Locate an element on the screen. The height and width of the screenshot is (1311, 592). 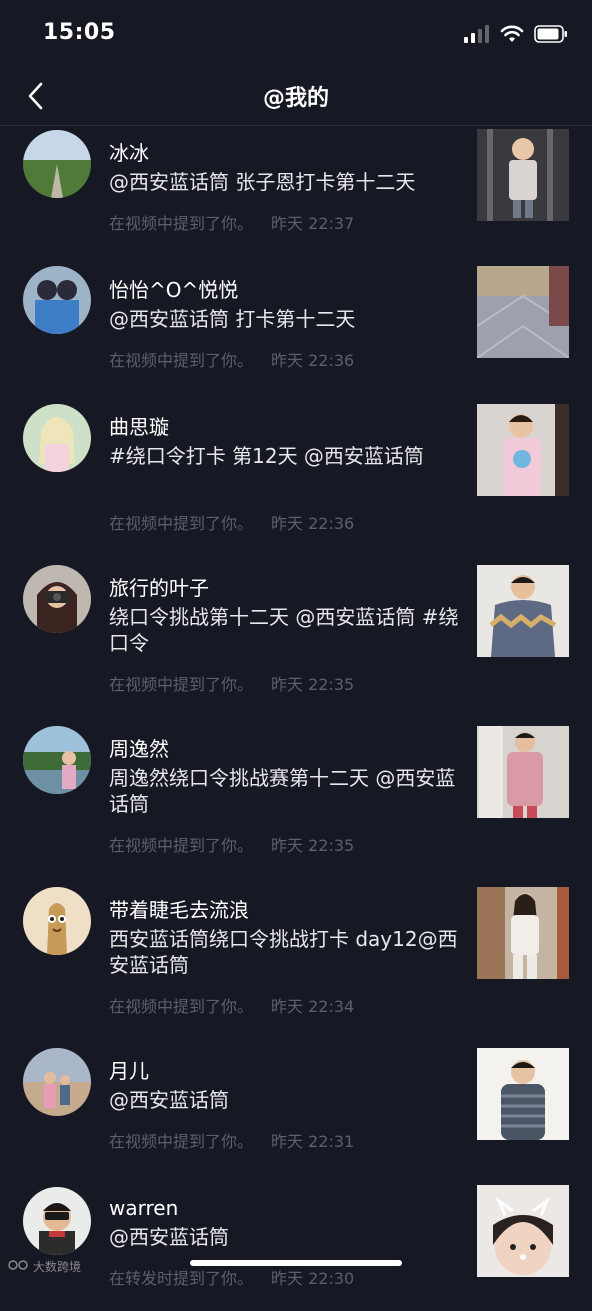
list-item: 冰冰 @西安蓝话筒 张子恩打卡第十二天 在视频中提到了你。 昨天 22:37 is located at coordinates (296, 194).